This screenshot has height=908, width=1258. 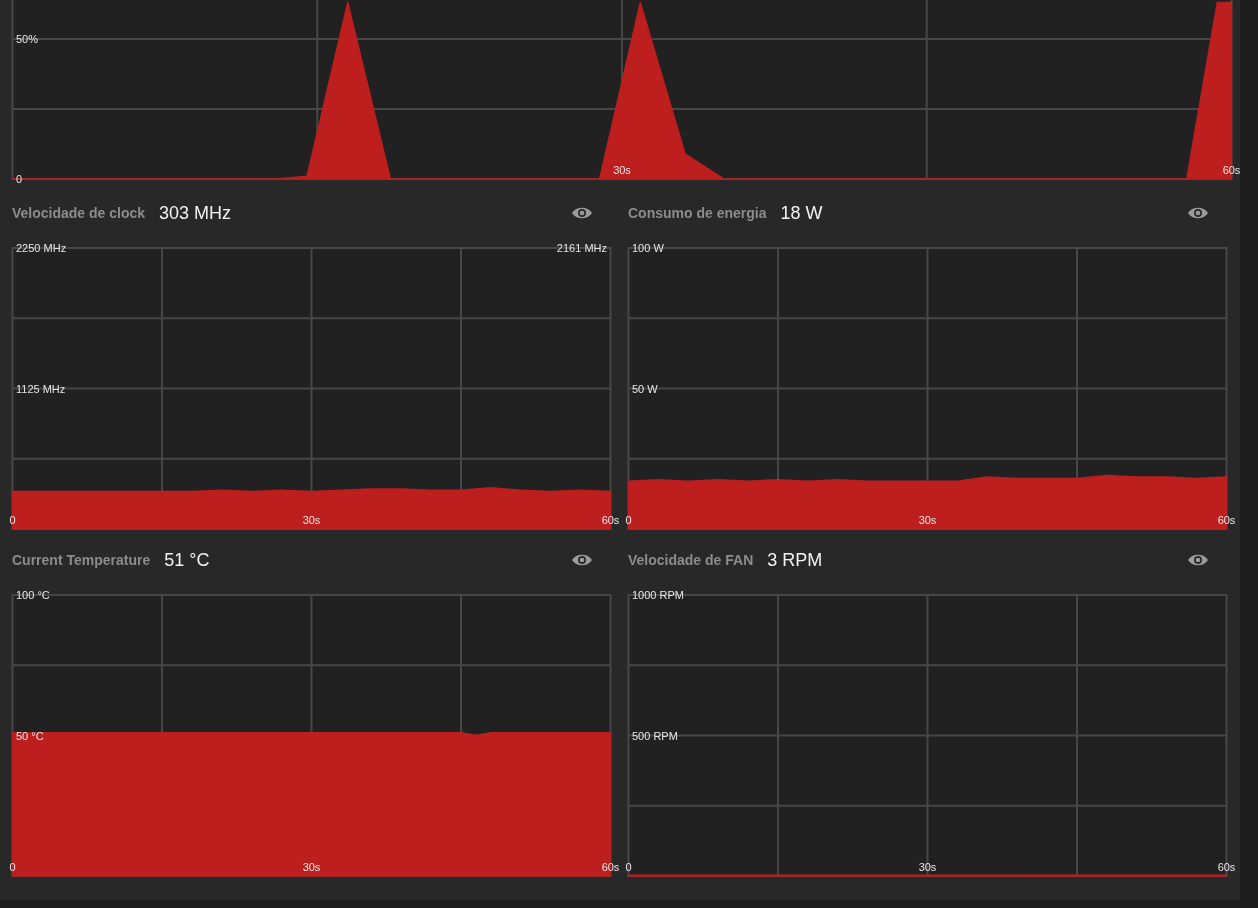 I want to click on y-tick-label: 2250 MHz, so click(x=41, y=248).